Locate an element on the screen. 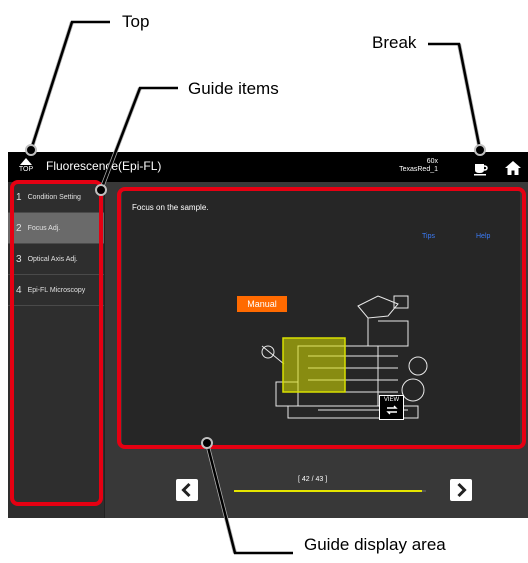  progress-fill is located at coordinates (328, 491).